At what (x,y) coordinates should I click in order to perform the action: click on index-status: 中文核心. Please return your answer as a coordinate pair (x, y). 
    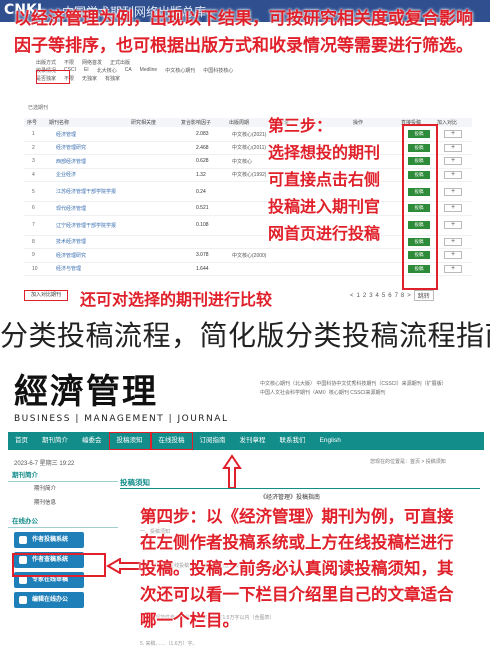
    Looking at the image, I should click on (242, 161).